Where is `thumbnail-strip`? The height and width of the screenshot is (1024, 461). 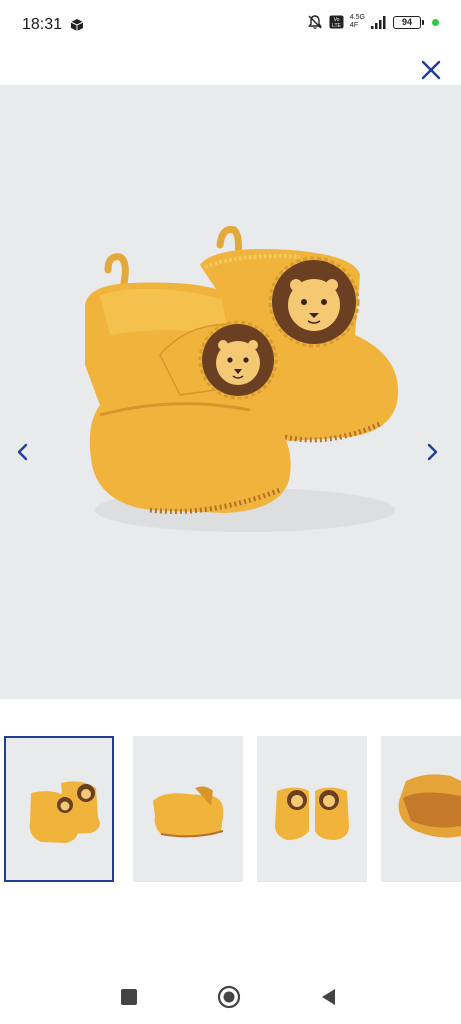
thumbnail-strip is located at coordinates (230, 811).